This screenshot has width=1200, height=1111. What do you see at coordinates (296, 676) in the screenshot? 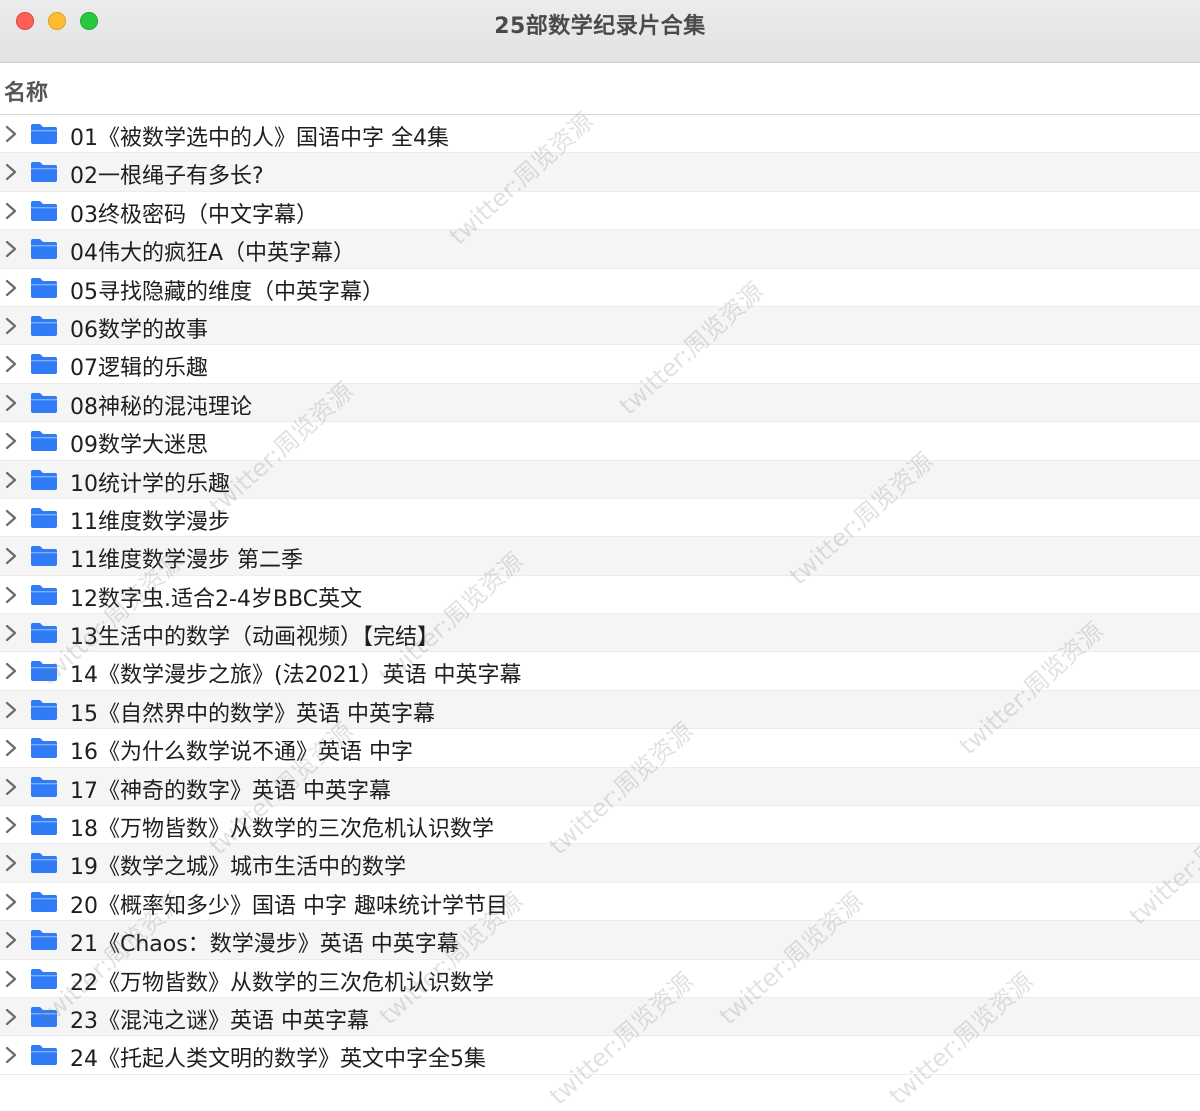
I see `folder-name: 14《数学漫步之旅》(法2021）英语 中英字幕` at bounding box center [296, 676].